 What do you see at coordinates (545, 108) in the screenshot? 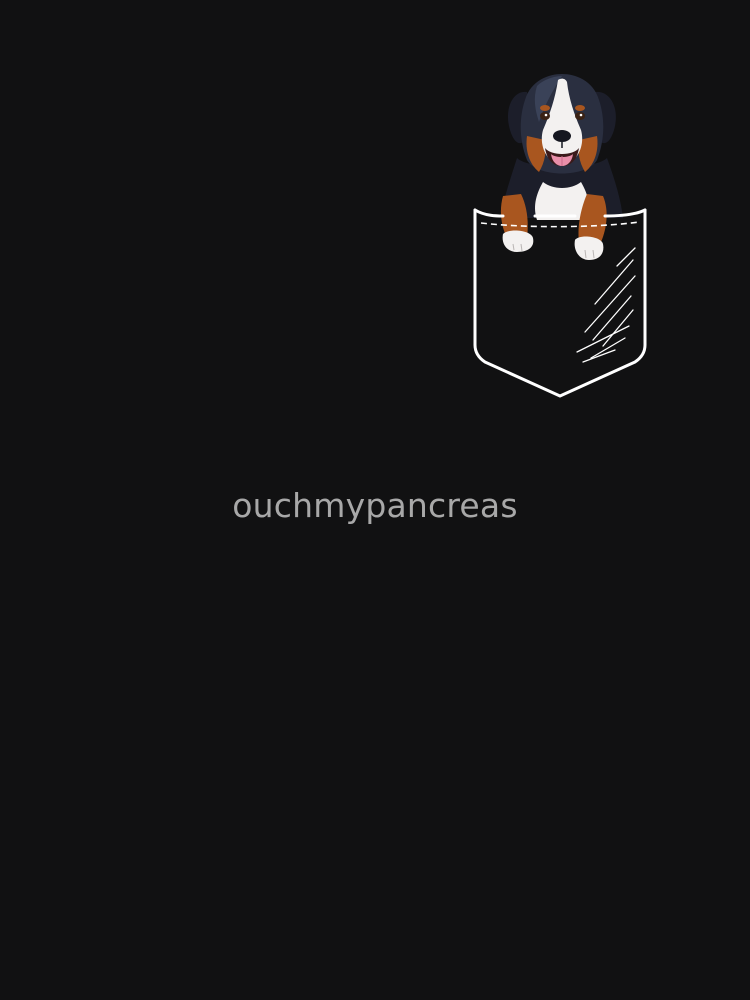
I see `dog-left-brow` at bounding box center [545, 108].